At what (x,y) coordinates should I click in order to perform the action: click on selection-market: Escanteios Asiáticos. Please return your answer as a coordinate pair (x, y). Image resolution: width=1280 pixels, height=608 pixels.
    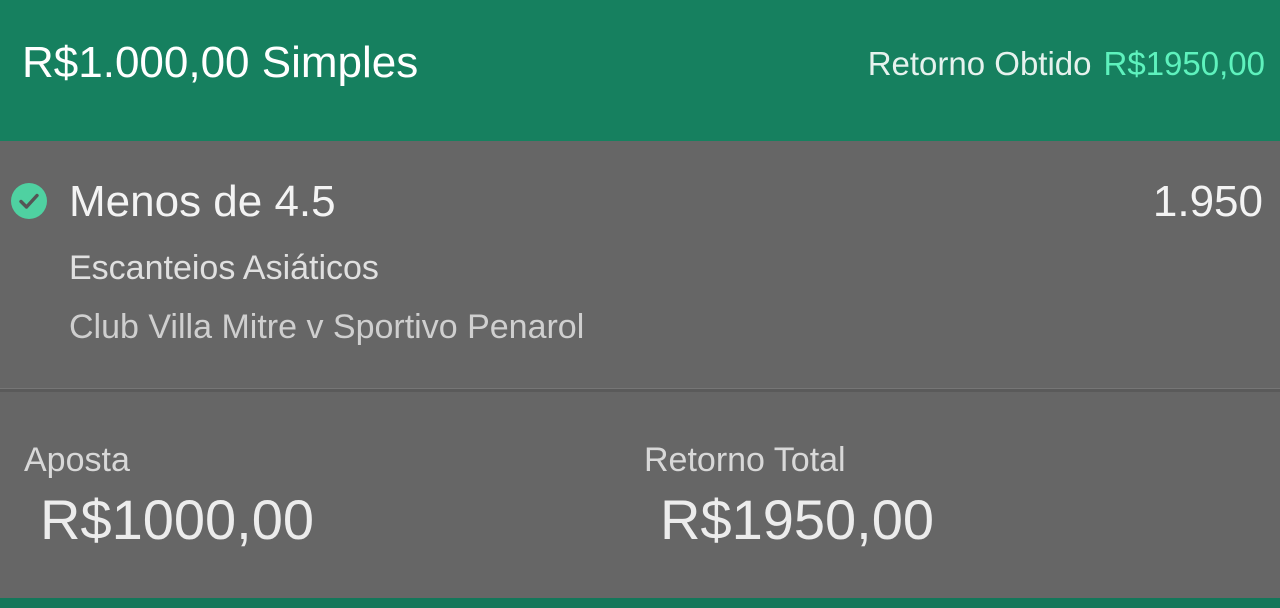
    Looking at the image, I should click on (224, 268).